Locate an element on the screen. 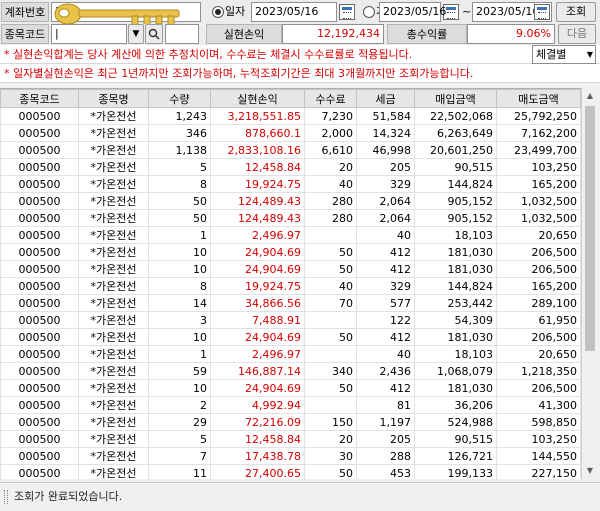 The height and width of the screenshot is (511, 600). table-header-row: 종목코드 종목명 수량 실현손익 수수료 세금 매입금액 매도금액 is located at coordinates (290, 98).